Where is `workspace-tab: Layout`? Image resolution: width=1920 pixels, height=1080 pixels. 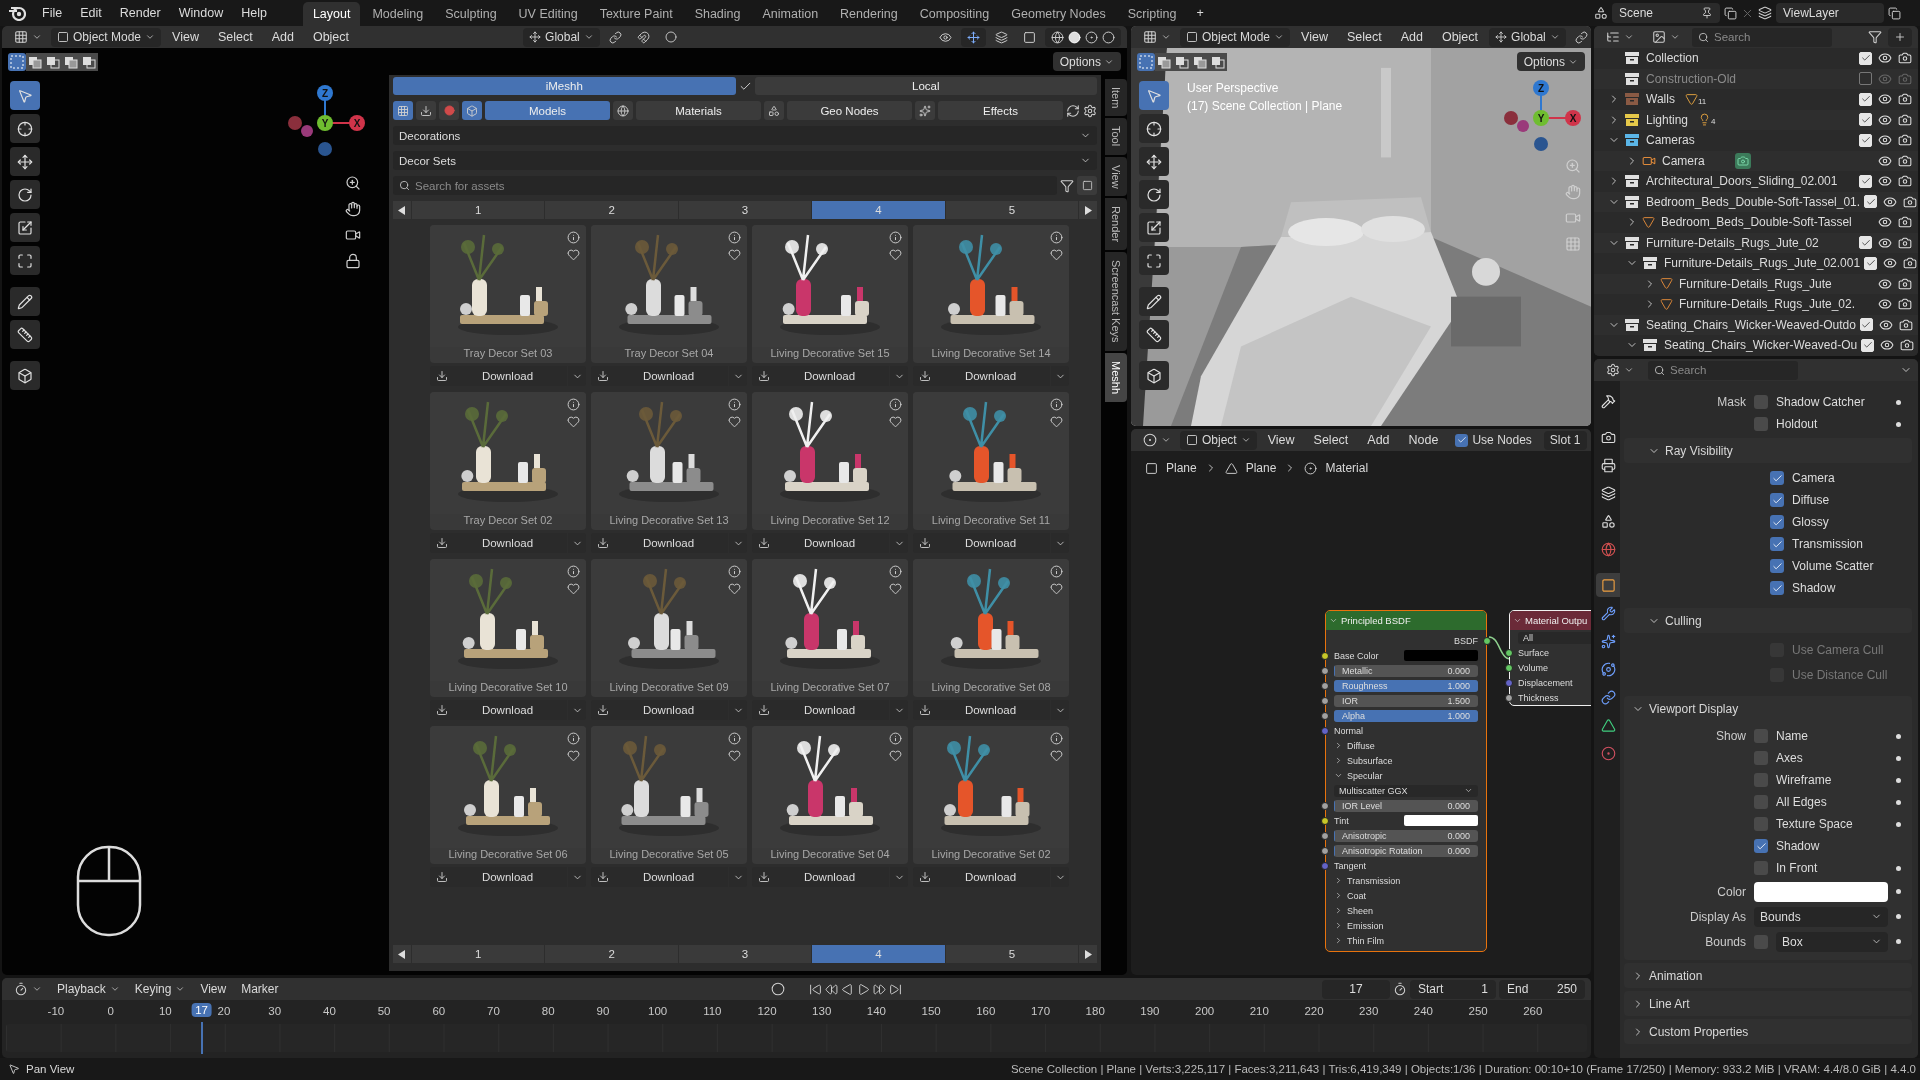 workspace-tab: Layout is located at coordinates (331, 14).